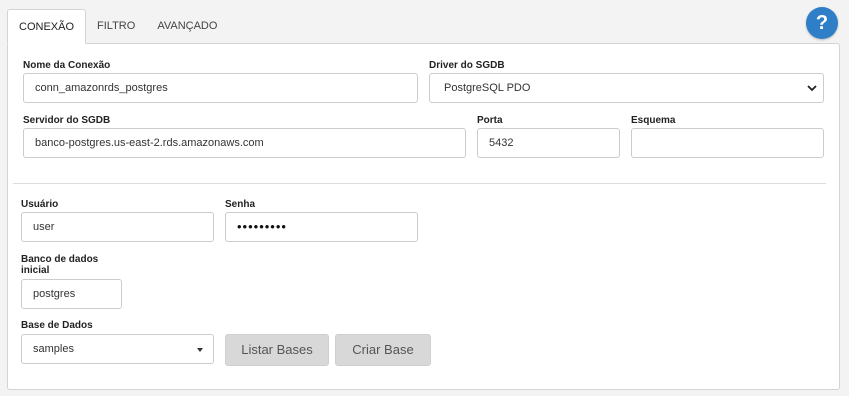 The image size is (849, 396). Describe the element at coordinates (57, 325) in the screenshot. I see `database-label: Base de Dados` at that location.